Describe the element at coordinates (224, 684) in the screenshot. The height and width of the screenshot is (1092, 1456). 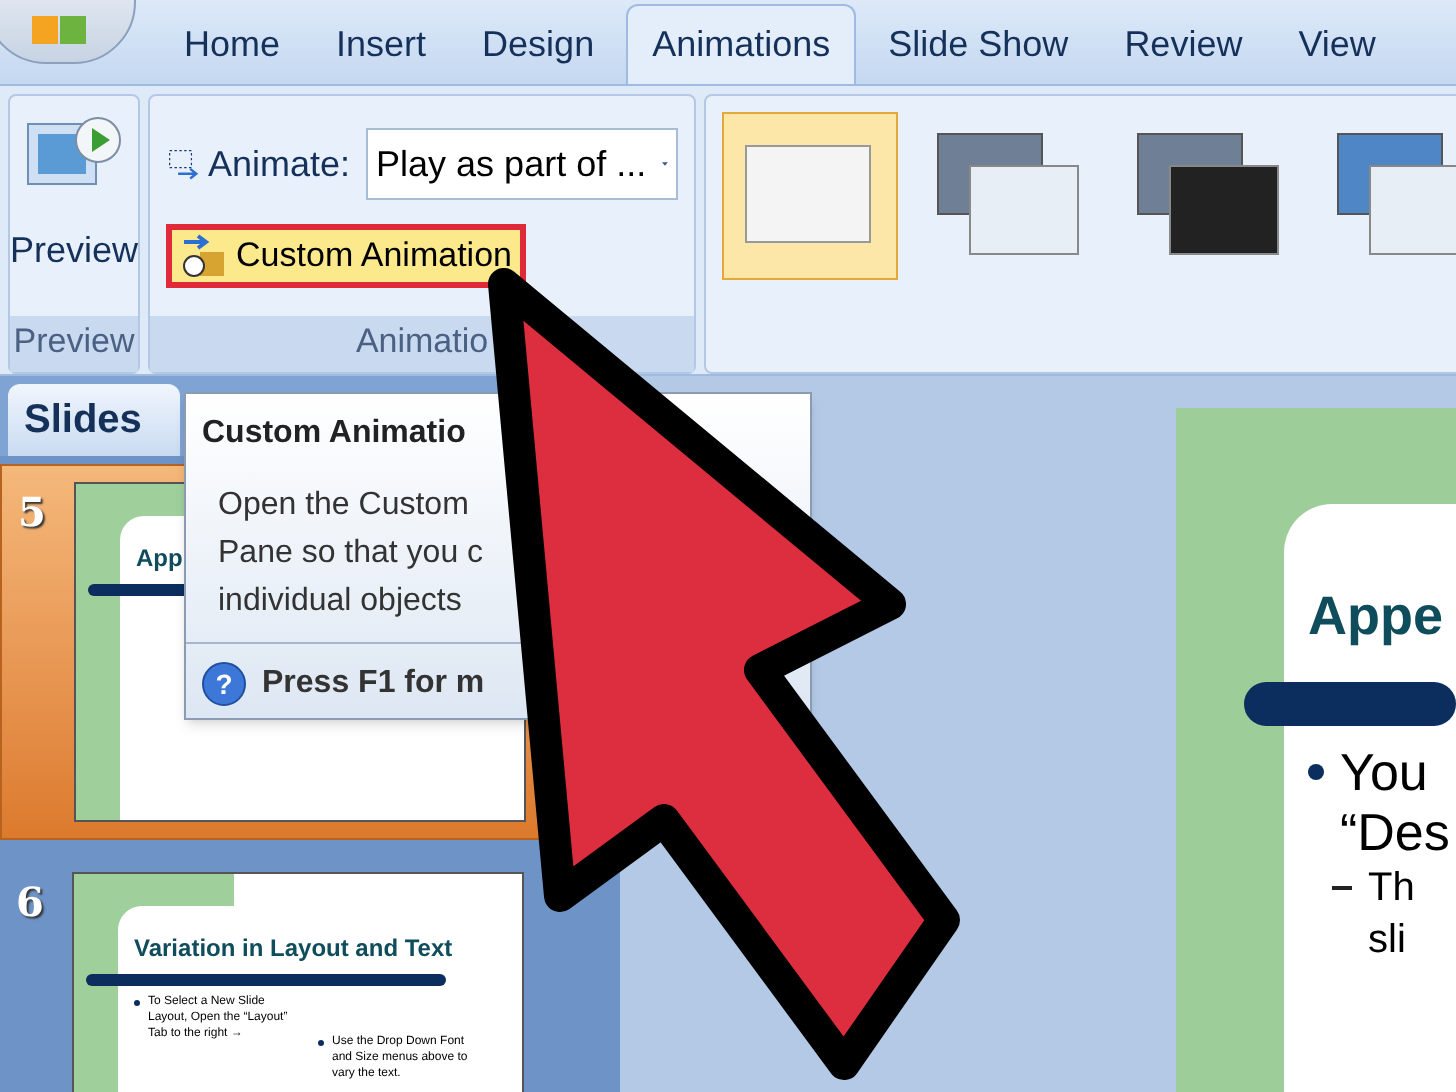
I see `help-icon: ?` at that location.